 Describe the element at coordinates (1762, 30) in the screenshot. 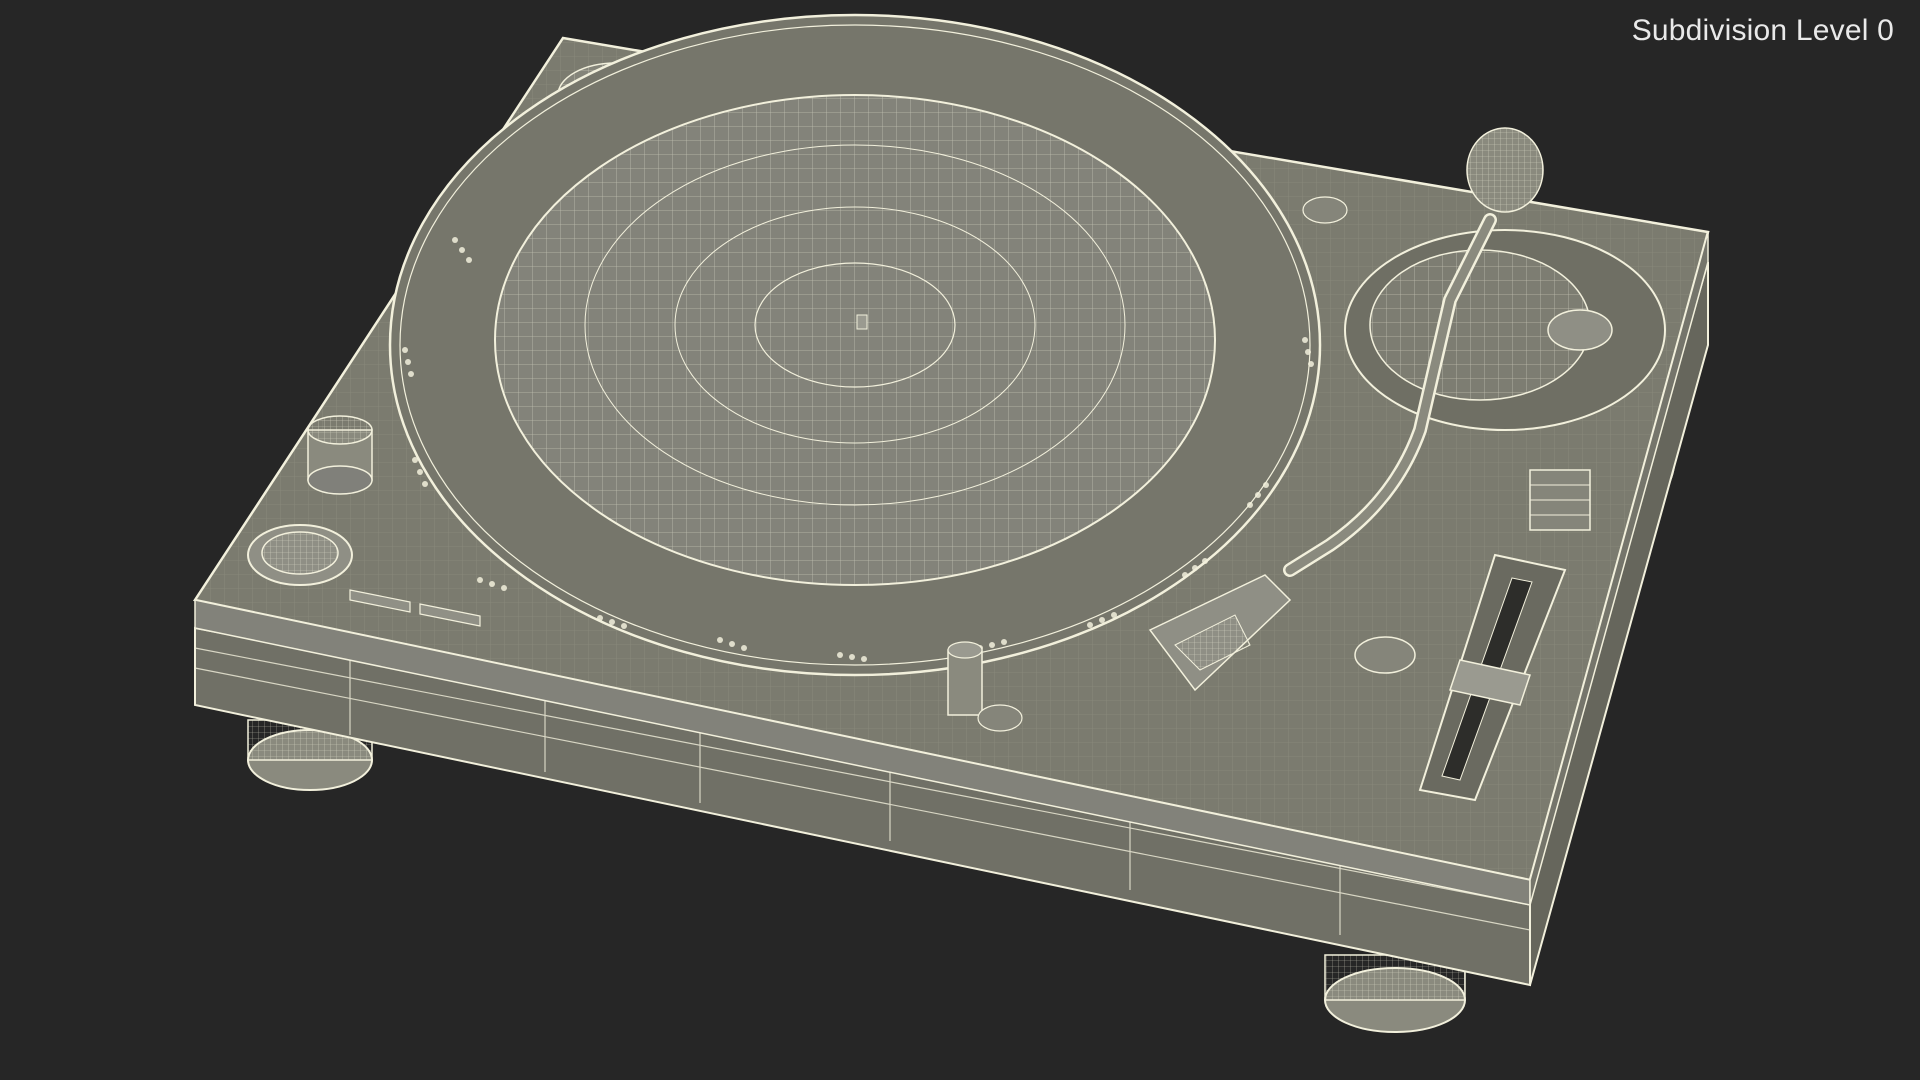

I see `subdivision-level-label: Subdivision Level 0` at that location.